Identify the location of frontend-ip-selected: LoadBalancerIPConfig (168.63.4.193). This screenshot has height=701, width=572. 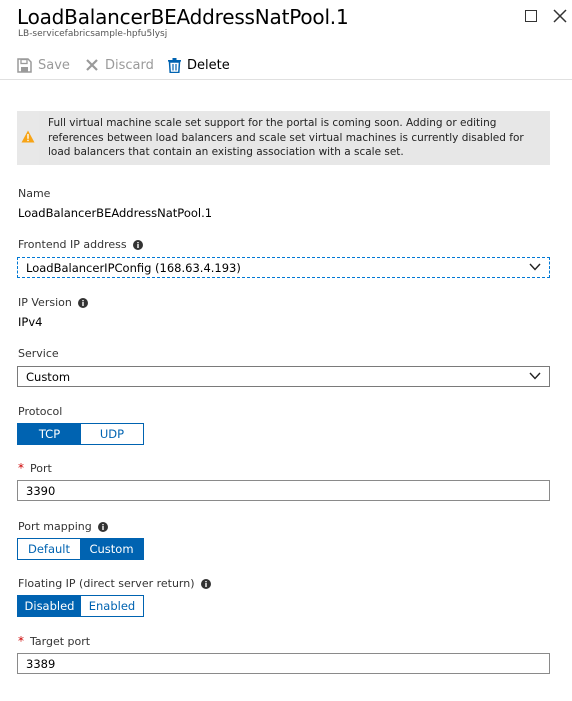
(133, 268).